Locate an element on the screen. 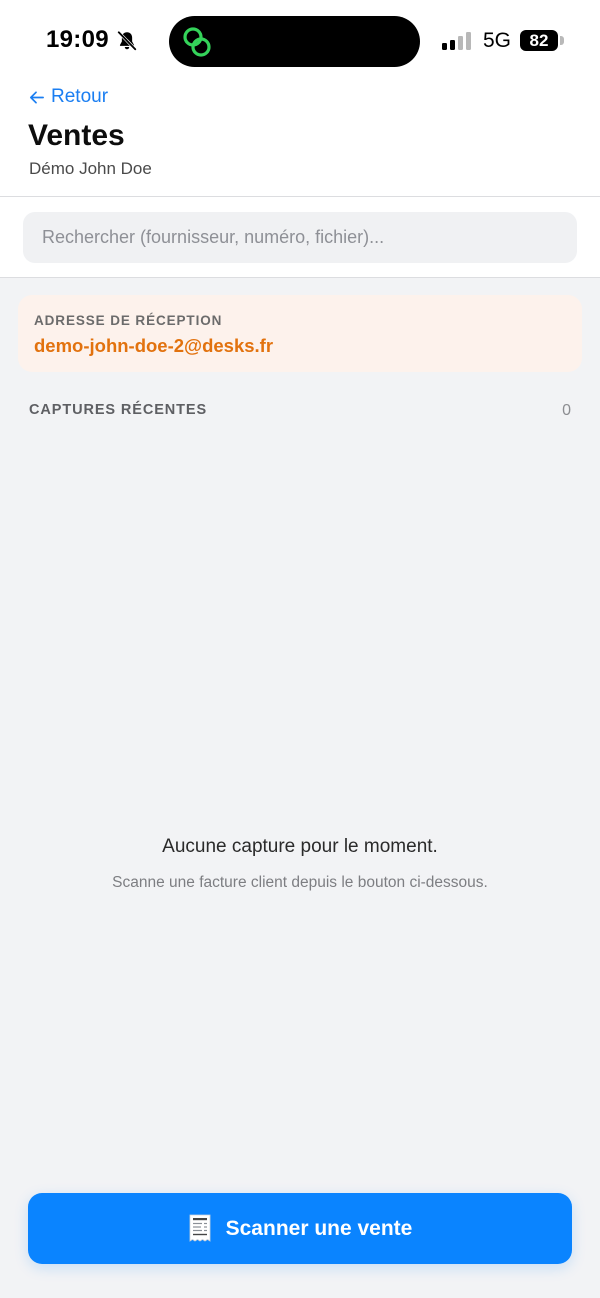  status-time: 19:09 is located at coordinates (77, 39).